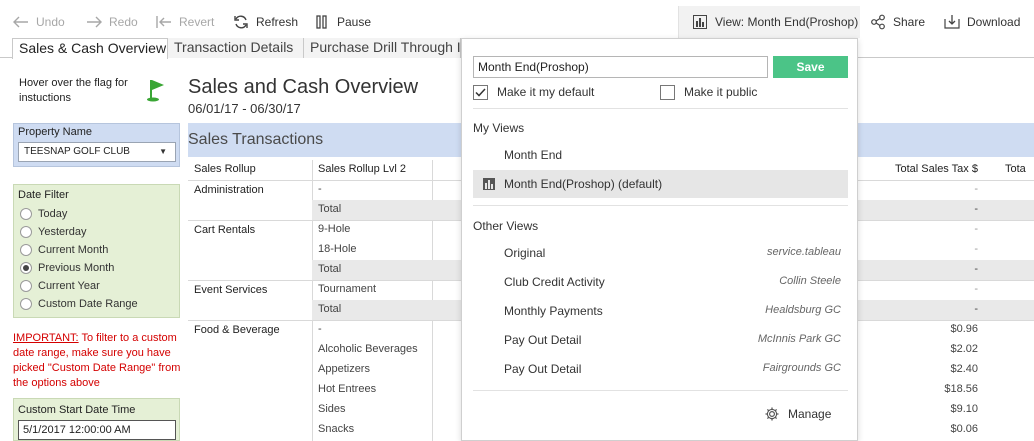 The image size is (1034, 441). What do you see at coordinates (533, 155) in the screenshot?
I see `view-item-name: Month End` at bounding box center [533, 155].